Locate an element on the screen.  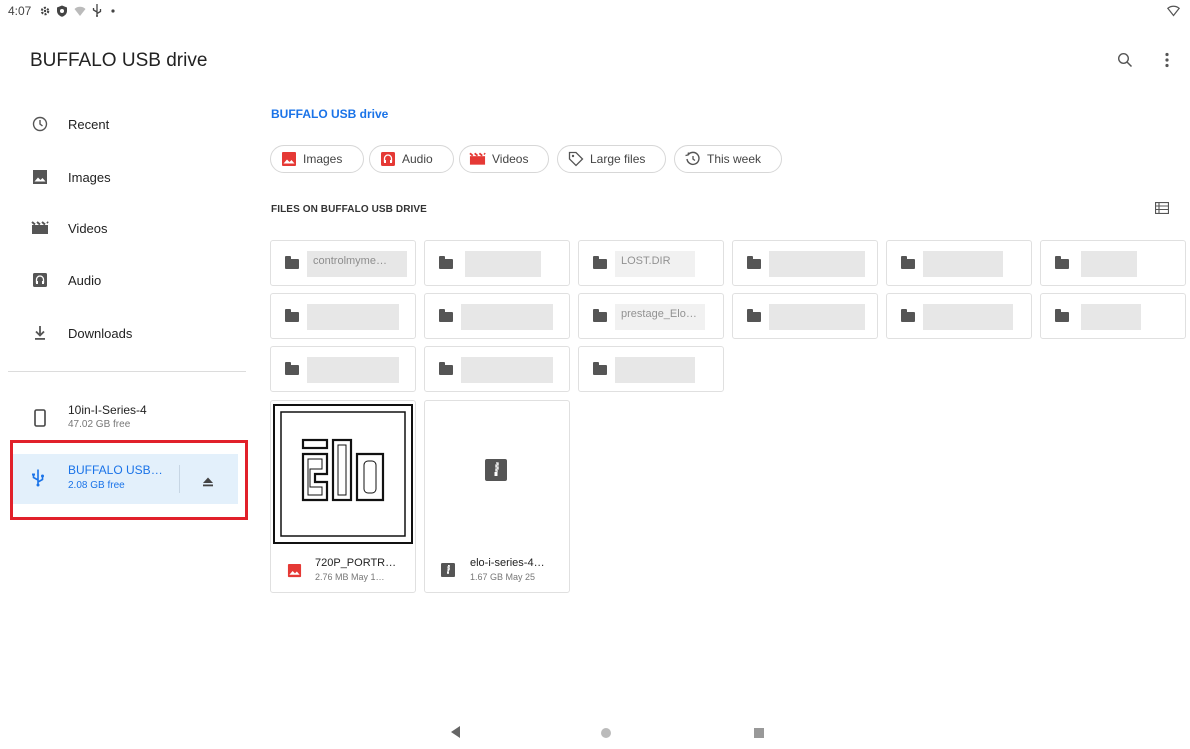
root-item-internal-storage: 10in-I-Series-4 47.02 GB free is located at coordinates (129, 417).